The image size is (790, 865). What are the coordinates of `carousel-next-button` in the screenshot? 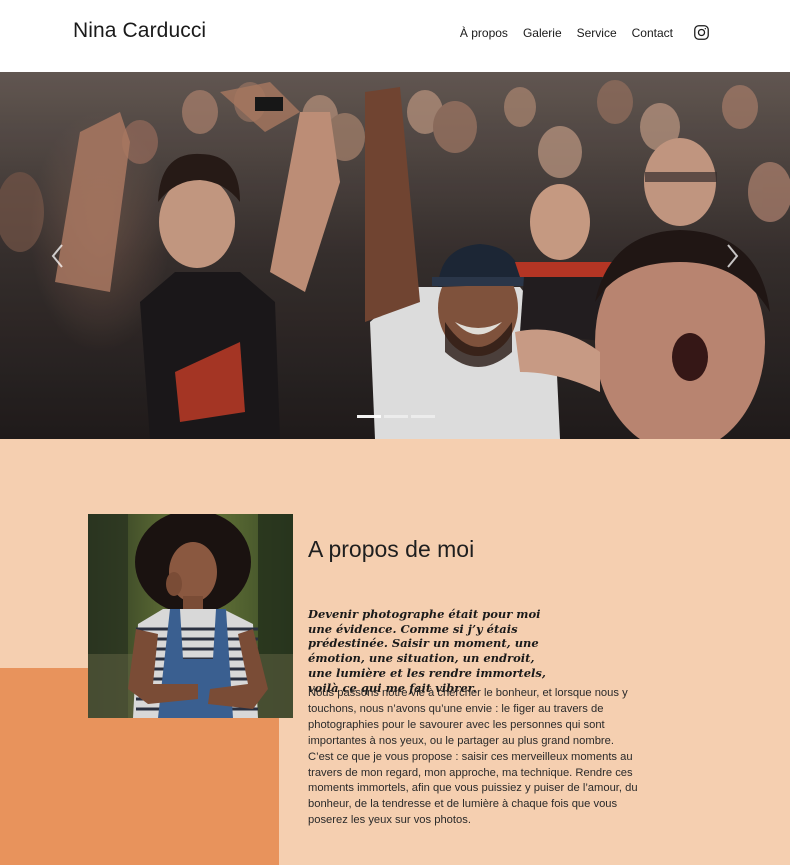 It's located at (732, 256).